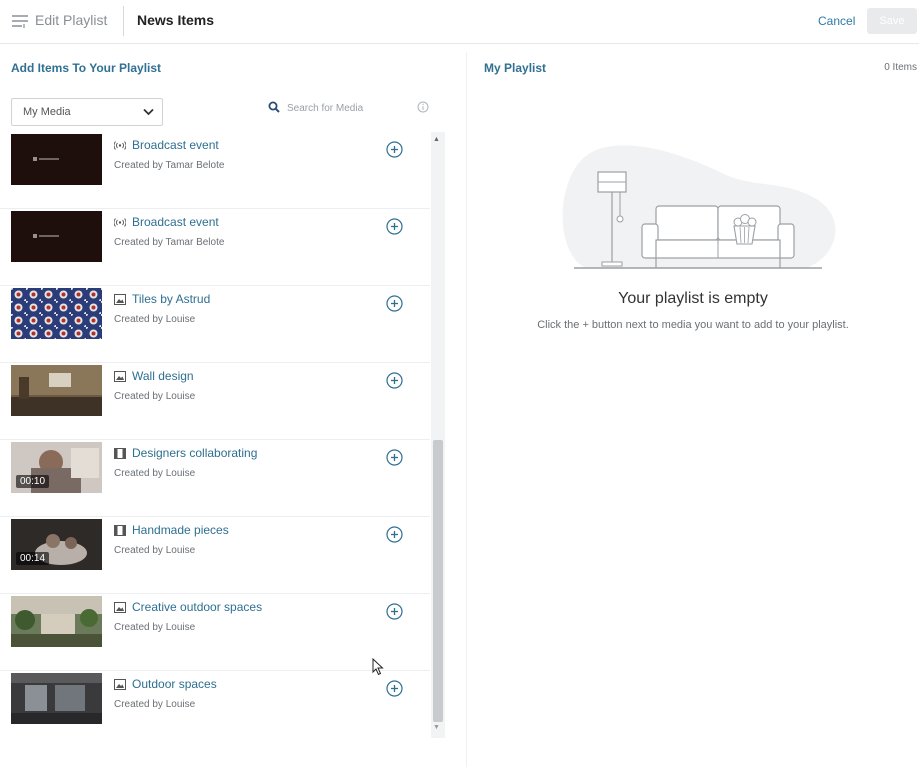  I want to click on header: Edit Playlist News Items Cancel Save, so click(459, 22).